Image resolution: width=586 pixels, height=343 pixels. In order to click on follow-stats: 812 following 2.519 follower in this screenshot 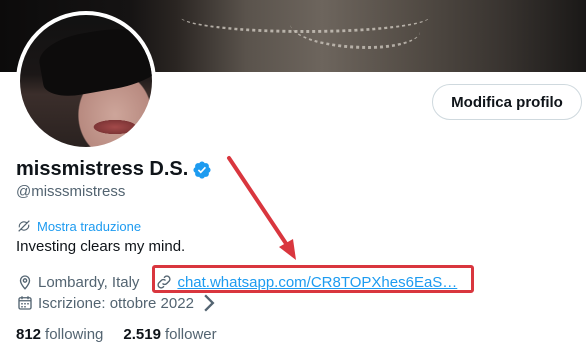, I will do `click(126, 334)`.